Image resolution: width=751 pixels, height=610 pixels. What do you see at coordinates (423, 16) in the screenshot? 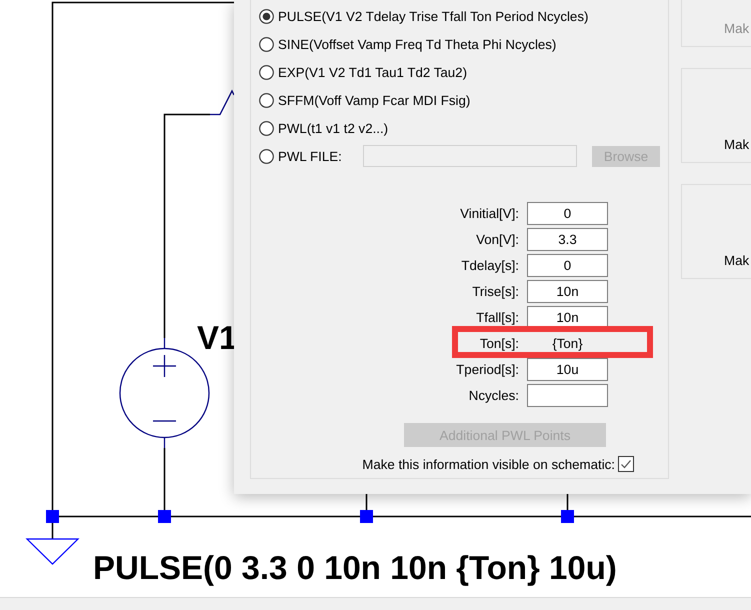
I see `radio-option: PULSE(V1 V2 Tdelay Trise Tfall Ton Period Ncycles)` at bounding box center [423, 16].